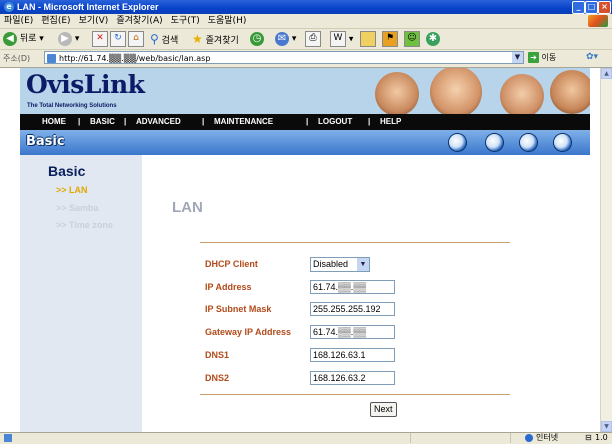 The width and height of the screenshot is (612, 444). I want to click on ip-address-label: IP Address, so click(228, 287).